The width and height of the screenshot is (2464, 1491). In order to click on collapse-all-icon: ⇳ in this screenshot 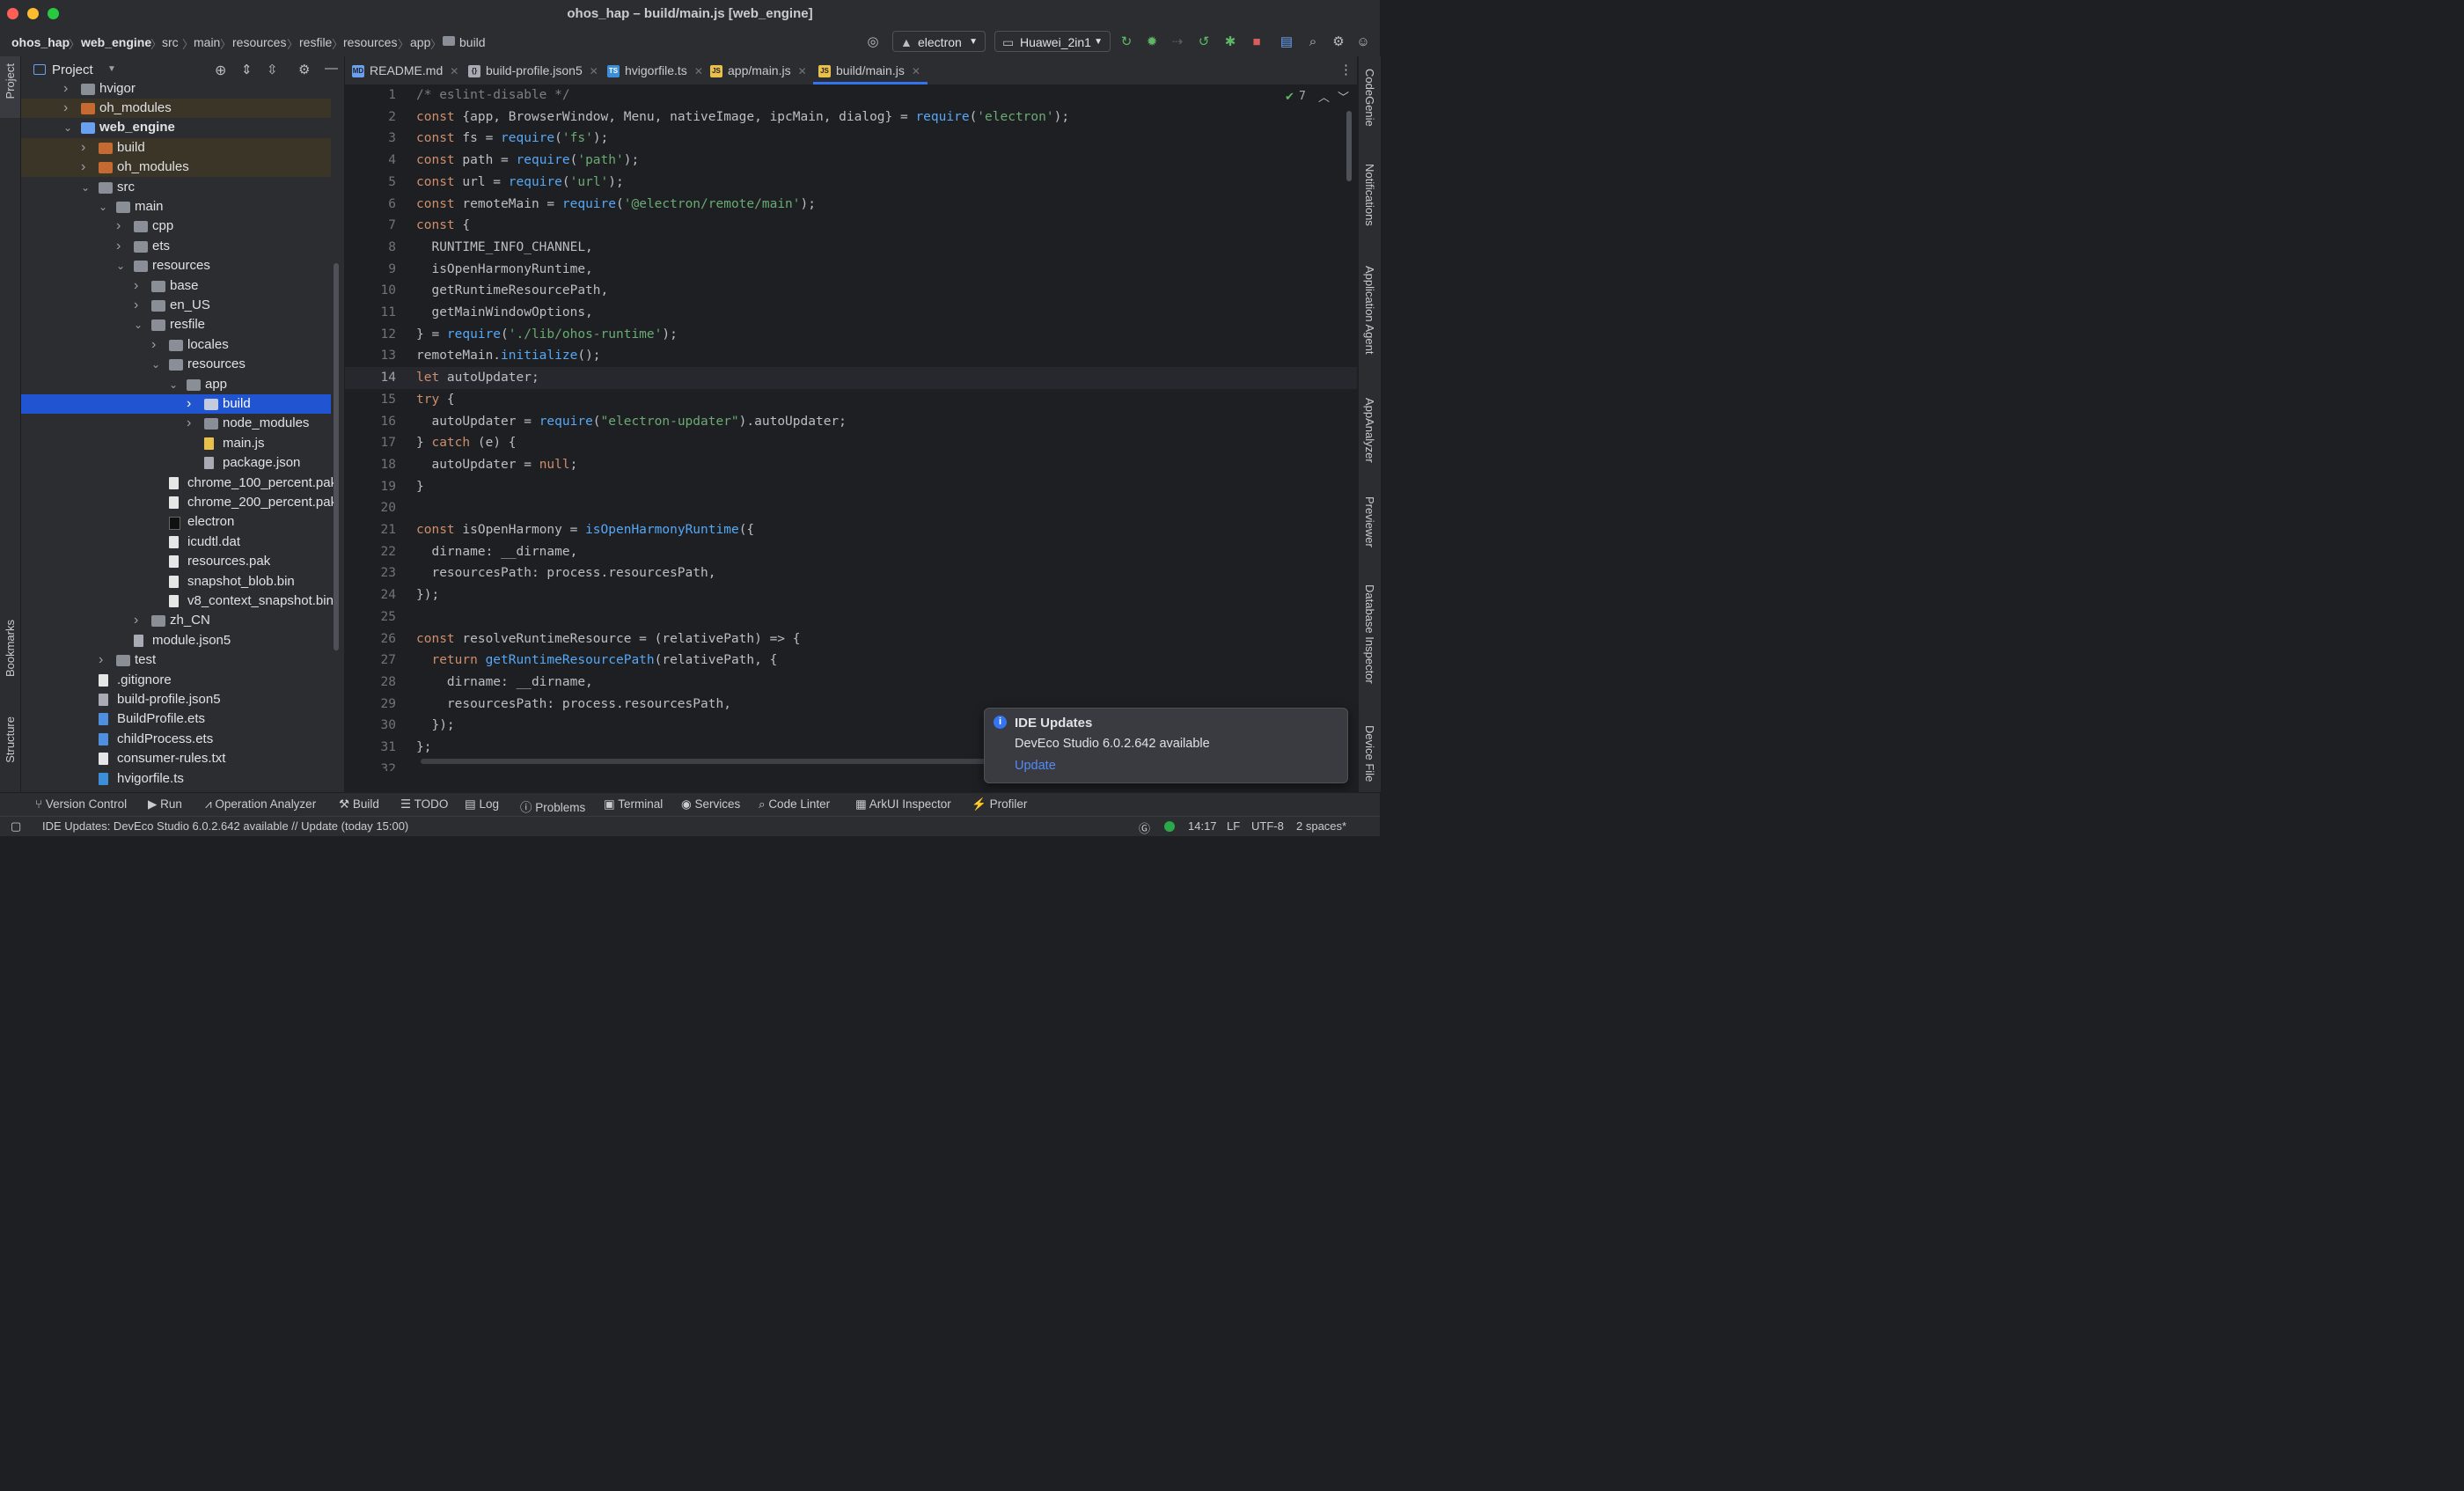, I will do `click(272, 69)`.